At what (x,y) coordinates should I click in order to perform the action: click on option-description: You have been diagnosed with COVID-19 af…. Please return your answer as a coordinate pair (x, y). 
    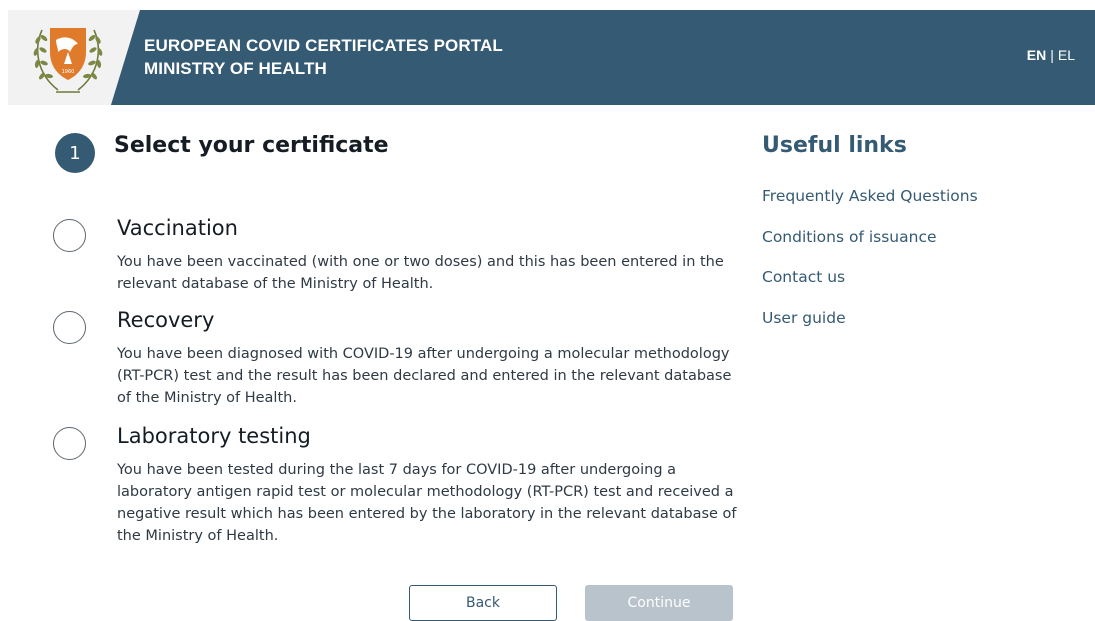
    Looking at the image, I should click on (424, 376).